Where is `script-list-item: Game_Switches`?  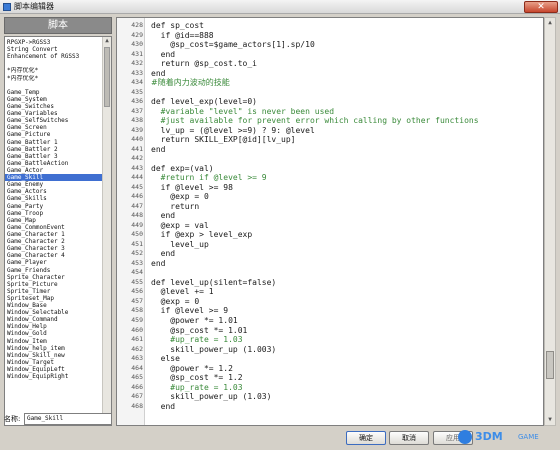
script-list-item: Game_Switches is located at coordinates (54, 106).